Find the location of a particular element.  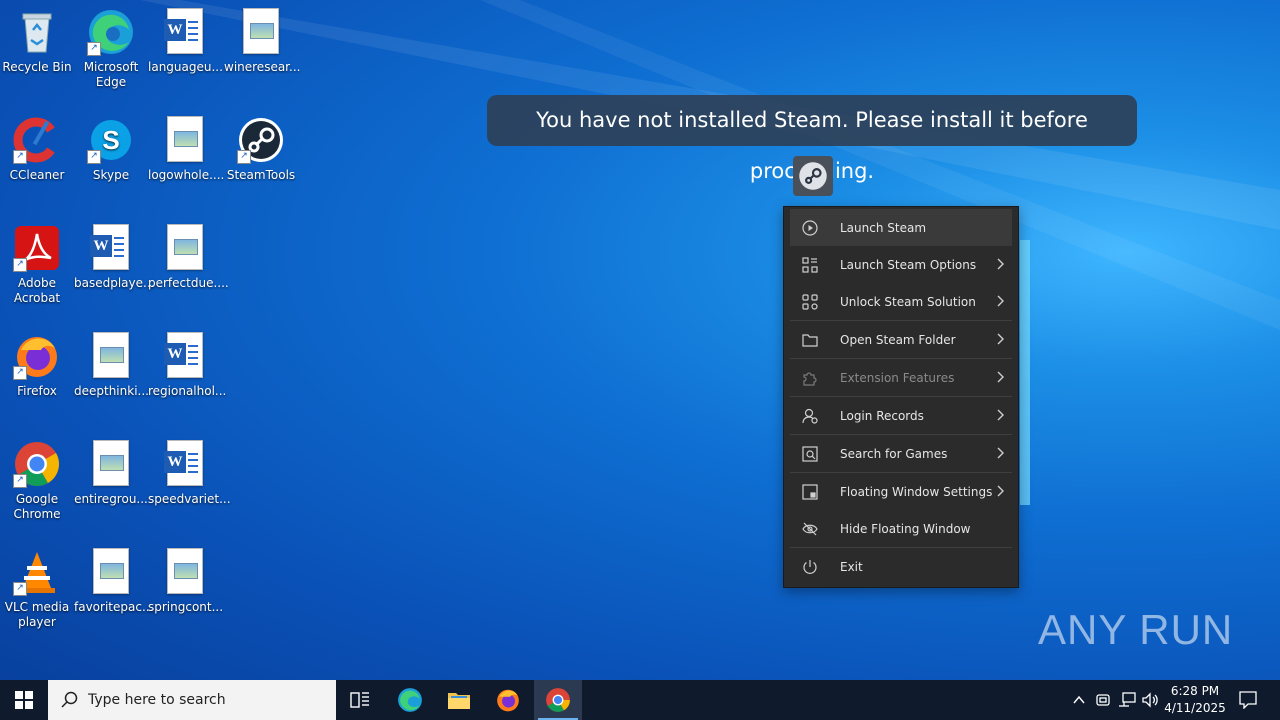

ccleaner-icon: ↗ is located at coordinates (37, 140).